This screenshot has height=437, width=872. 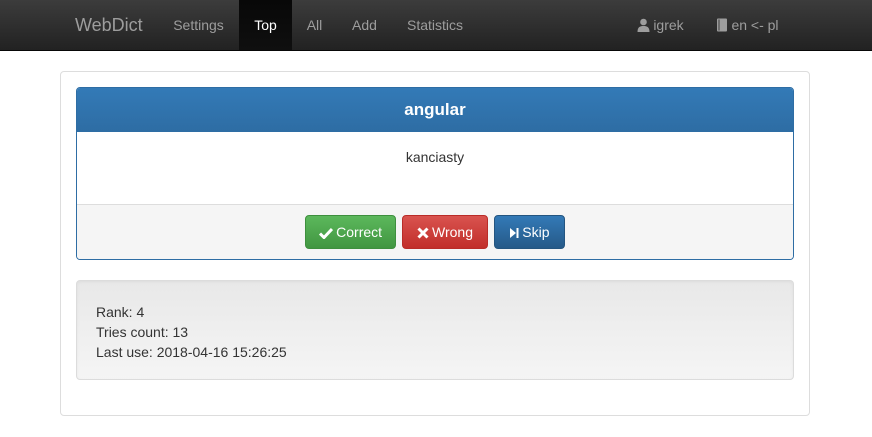 I want to click on language-direction-label: en <- pl, so click(x=755, y=25).